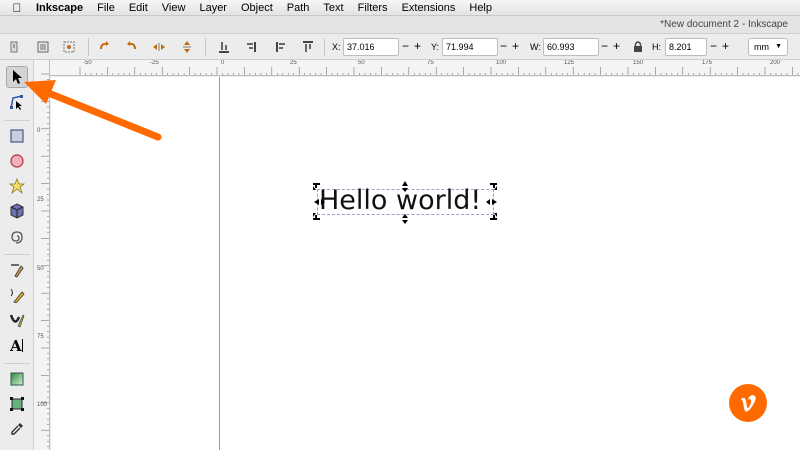 The height and width of the screenshot is (450, 800). I want to click on pencil-tool-icon, so click(17, 295).